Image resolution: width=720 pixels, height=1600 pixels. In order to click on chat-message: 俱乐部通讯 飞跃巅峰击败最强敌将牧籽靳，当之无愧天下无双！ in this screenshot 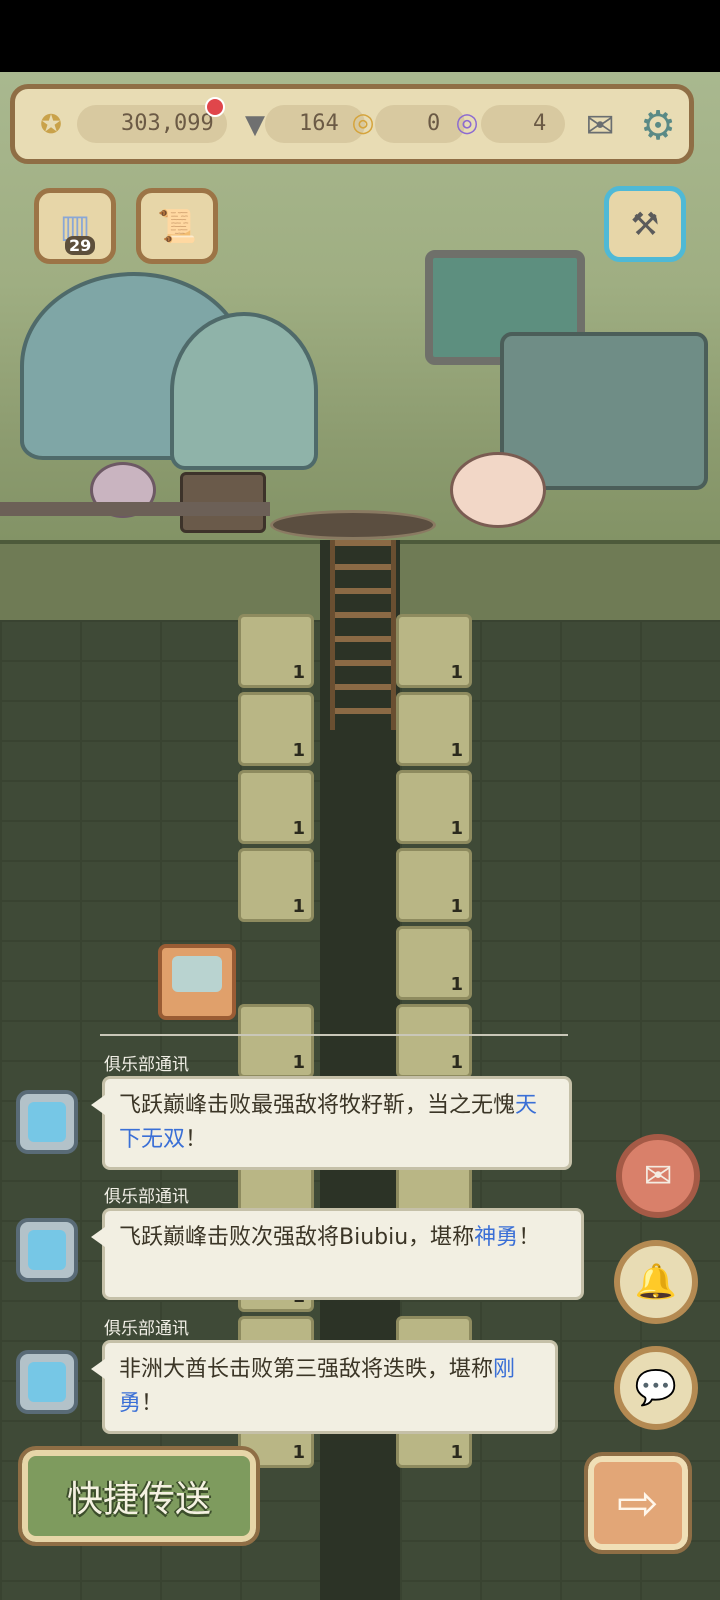, I will do `click(360, 1120)`.